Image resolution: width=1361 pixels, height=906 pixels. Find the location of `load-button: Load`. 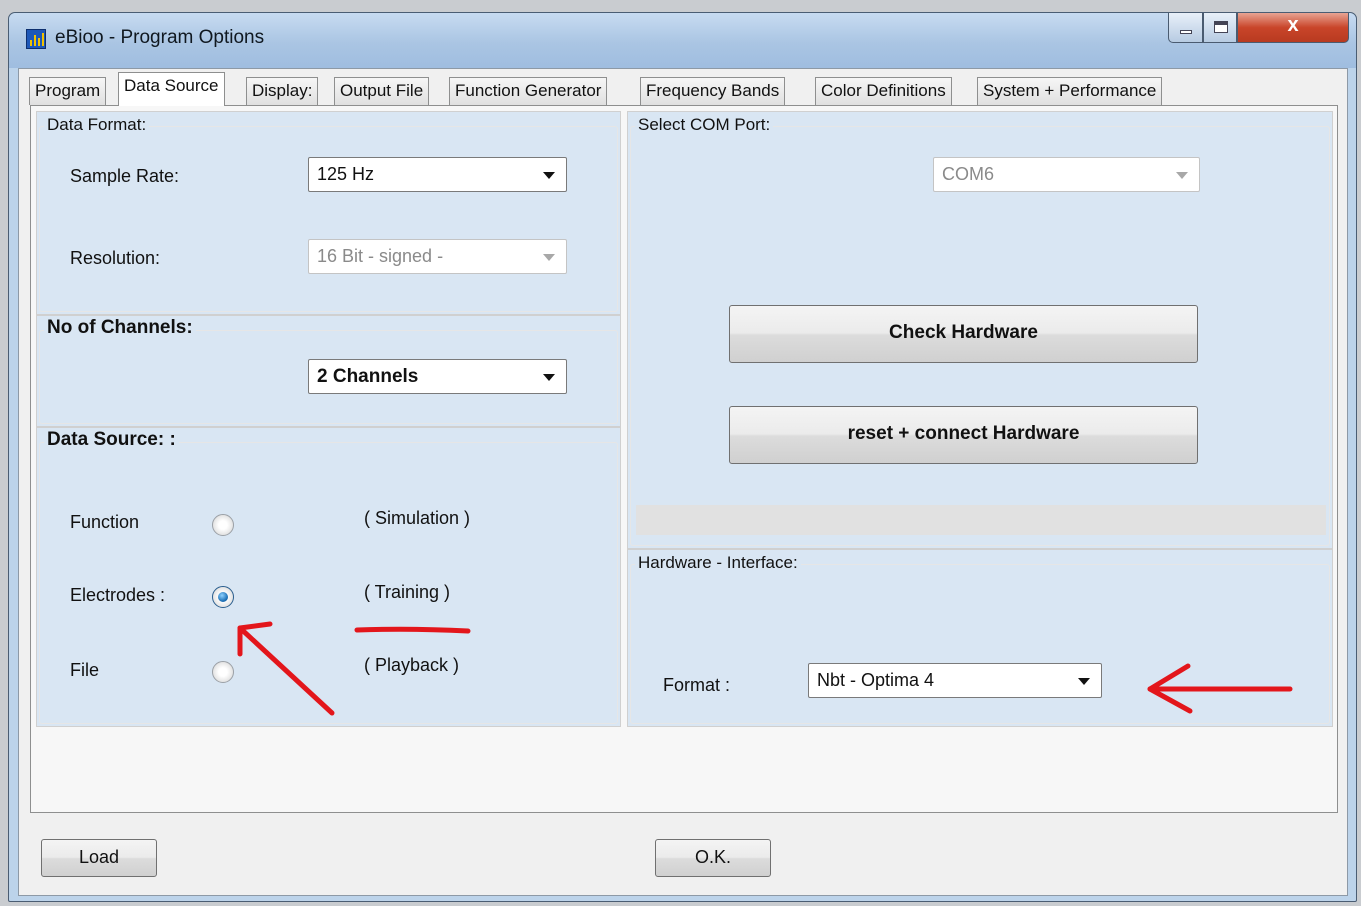

load-button: Load is located at coordinates (99, 858).